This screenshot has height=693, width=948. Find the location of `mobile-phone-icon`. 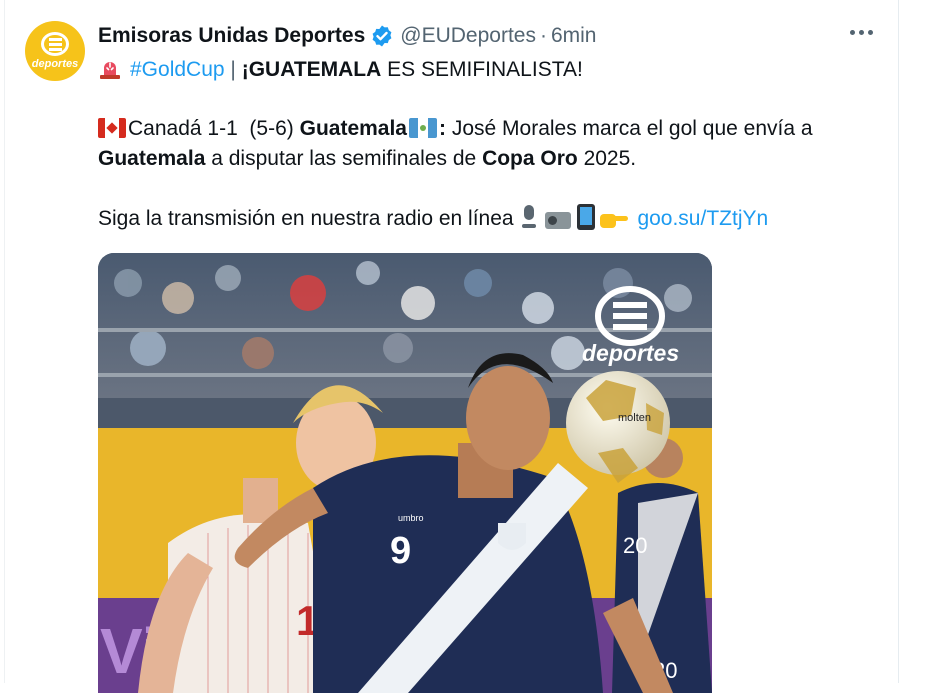

mobile-phone-icon is located at coordinates (585, 217).